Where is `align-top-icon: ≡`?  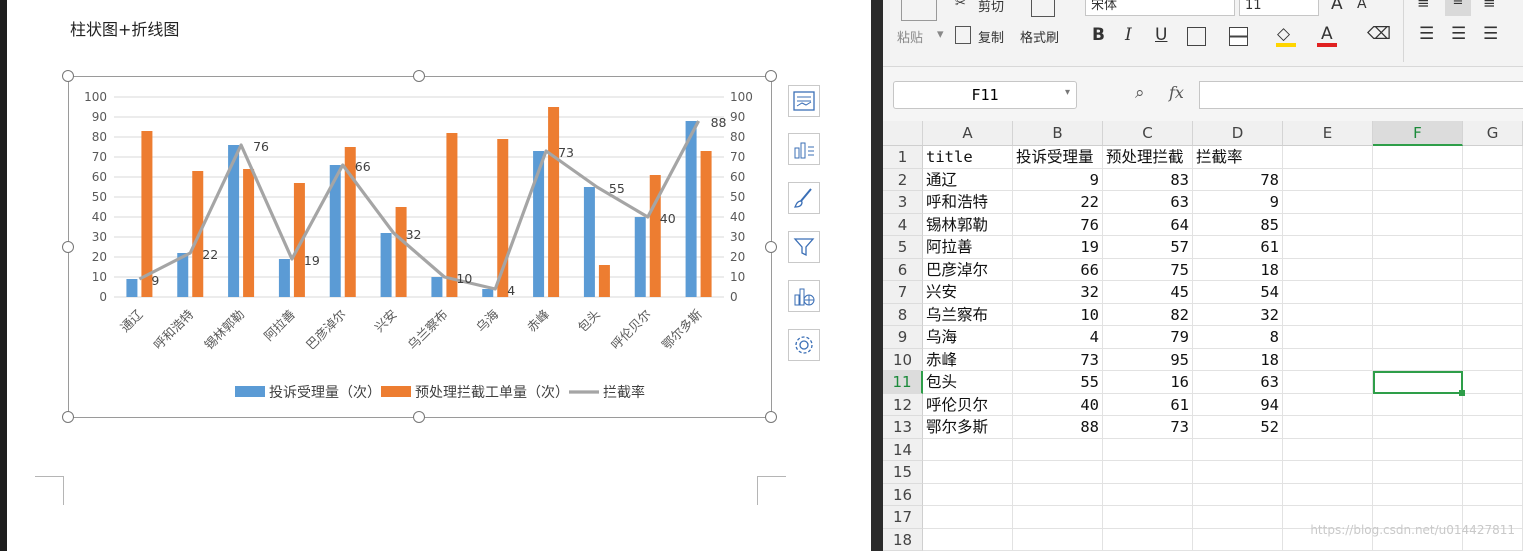 align-top-icon: ≡ is located at coordinates (1423, 6).